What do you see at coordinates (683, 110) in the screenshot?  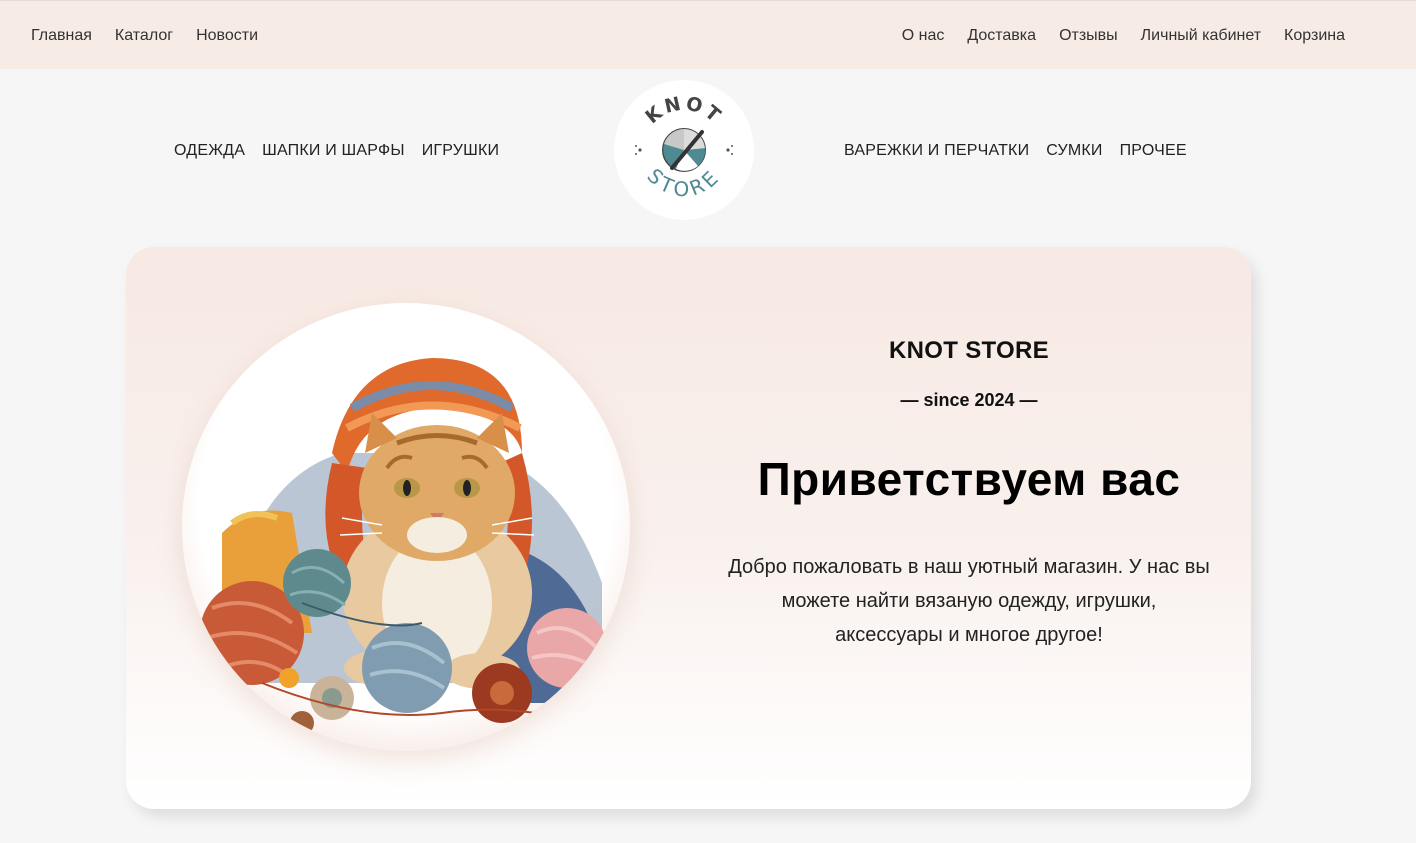 I see `svg-text: KNOT` at bounding box center [683, 110].